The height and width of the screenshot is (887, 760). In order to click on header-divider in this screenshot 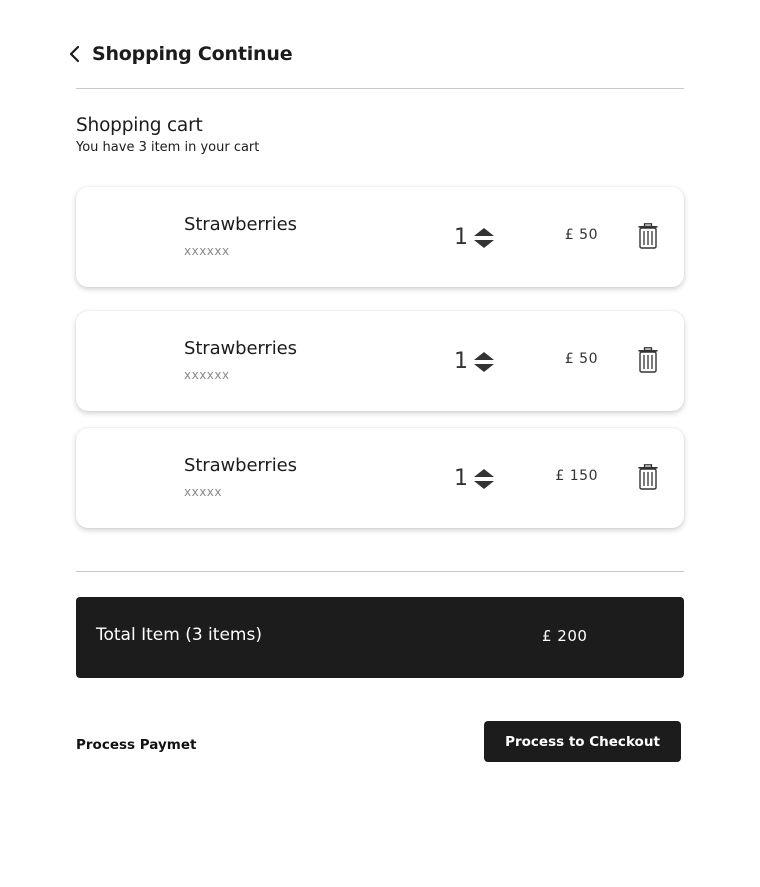, I will do `click(380, 88)`.